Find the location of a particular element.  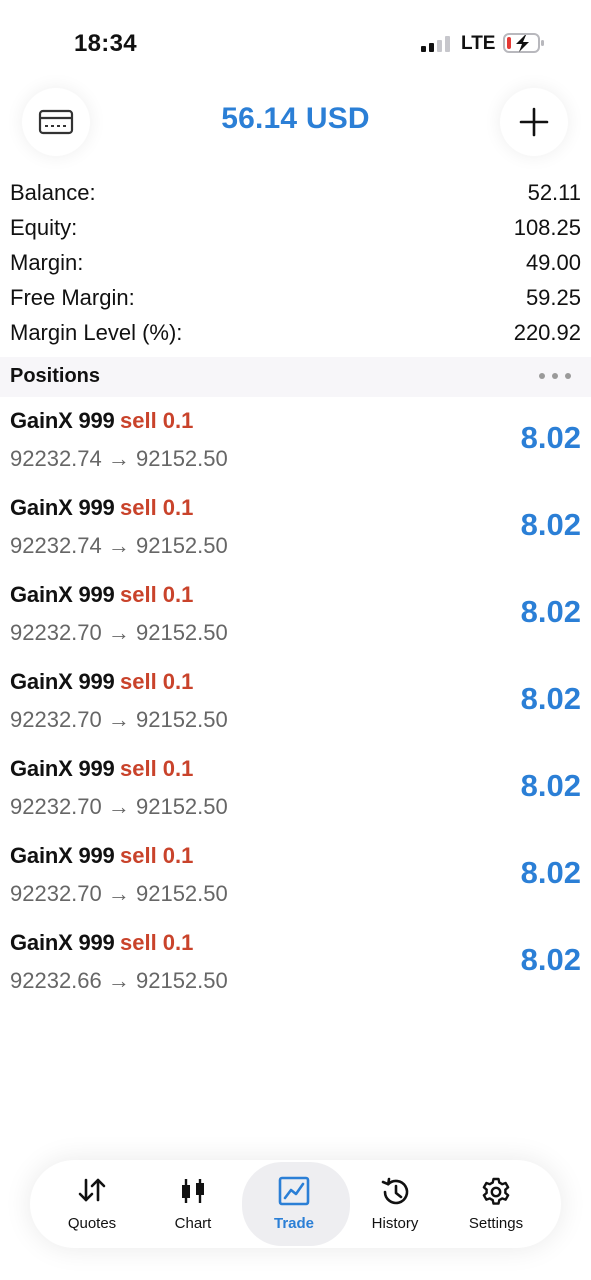

plus-icon is located at coordinates (534, 122).